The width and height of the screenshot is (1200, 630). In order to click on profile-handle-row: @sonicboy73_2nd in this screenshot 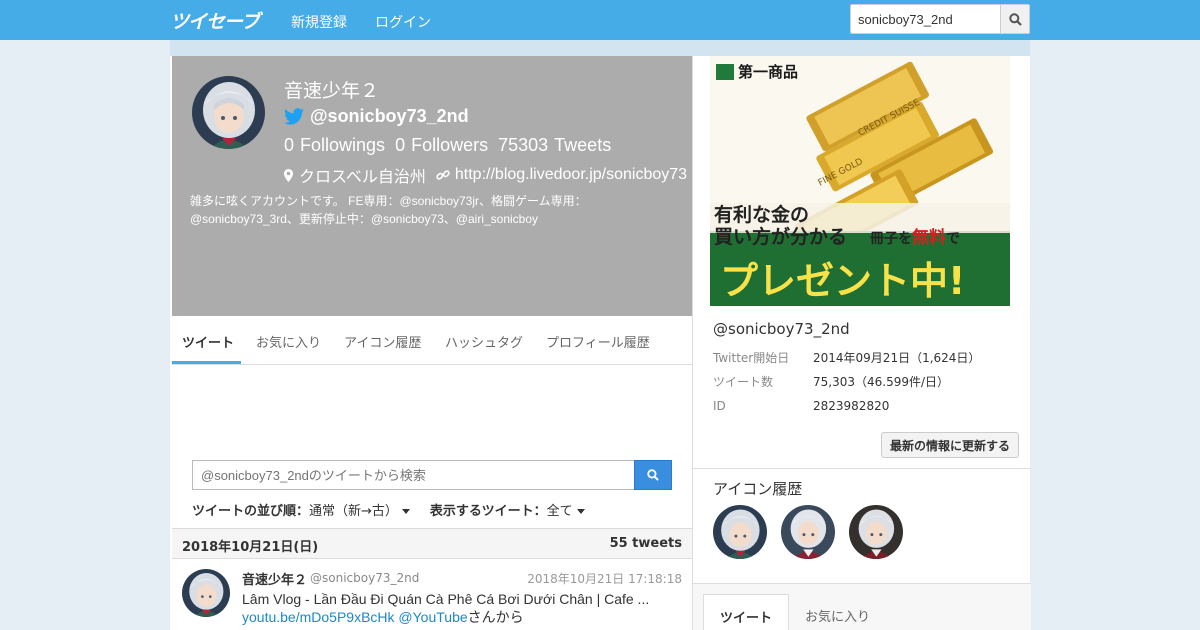, I will do `click(376, 116)`.